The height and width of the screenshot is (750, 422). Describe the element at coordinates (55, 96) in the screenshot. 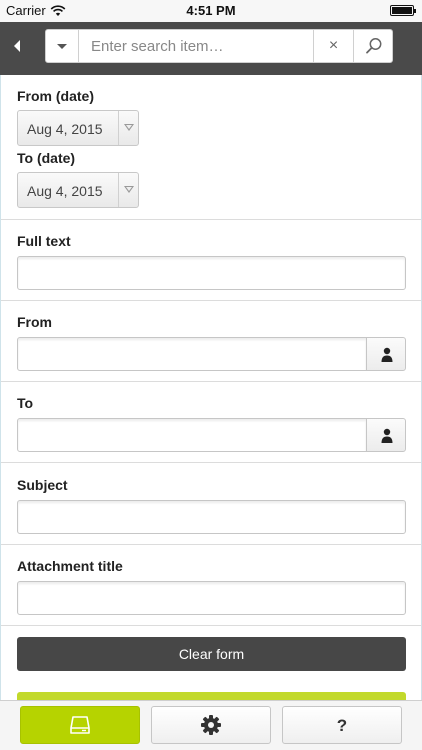

I see `from-date-label: From (date)` at that location.